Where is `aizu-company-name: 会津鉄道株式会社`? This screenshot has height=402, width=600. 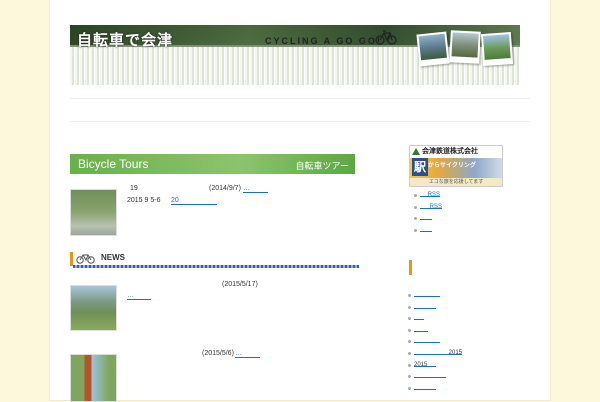 aizu-company-name: 会津鉄道株式会社 is located at coordinates (450, 151).